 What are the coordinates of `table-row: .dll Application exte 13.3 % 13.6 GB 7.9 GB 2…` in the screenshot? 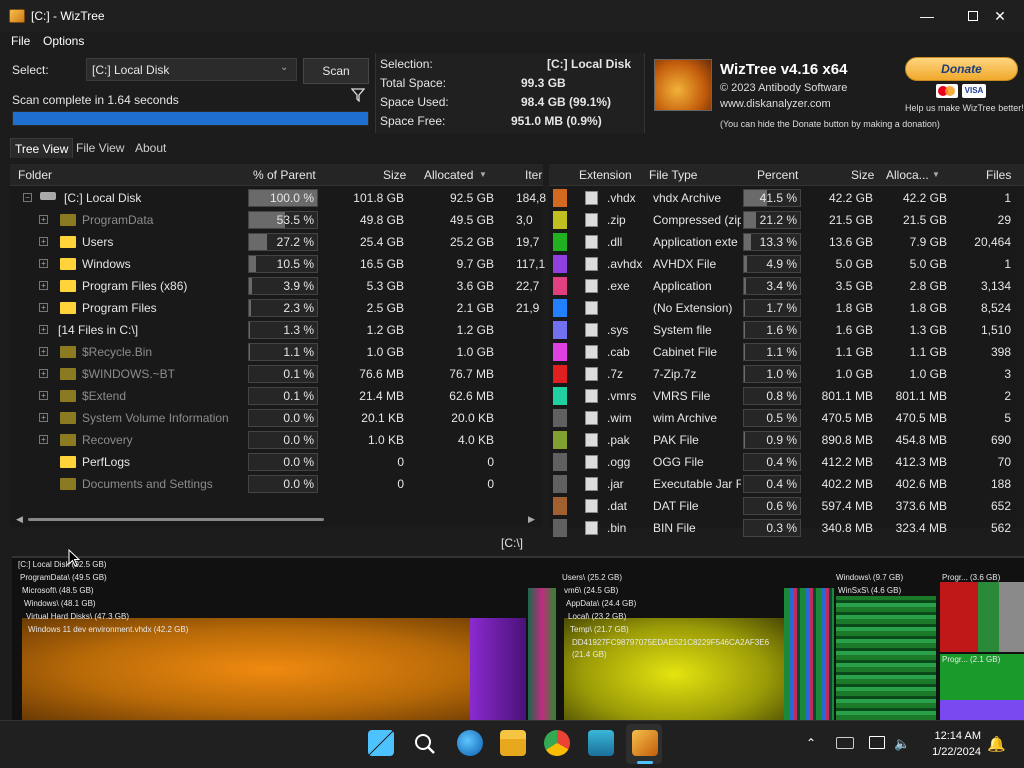 It's located at (786, 242).